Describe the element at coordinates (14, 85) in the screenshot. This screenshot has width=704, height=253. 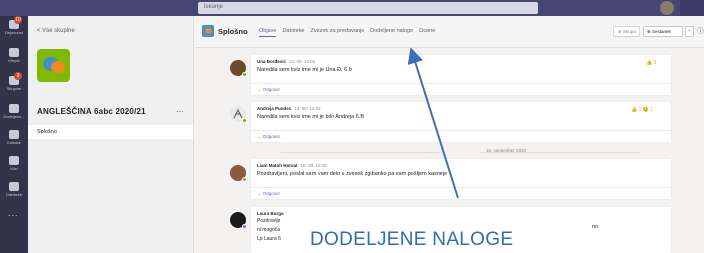
I see `rail-teams: Skupine 3` at that location.